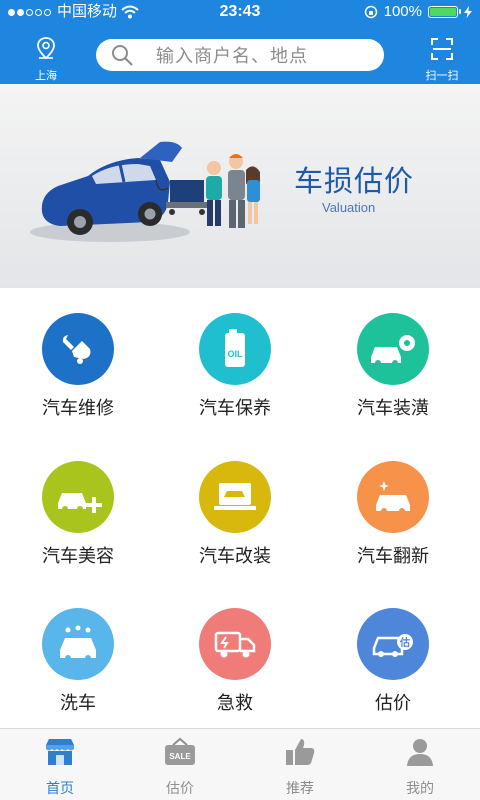 The width and height of the screenshot is (480, 800). What do you see at coordinates (420, 788) in the screenshot?
I see `tab-label: 我的` at bounding box center [420, 788].